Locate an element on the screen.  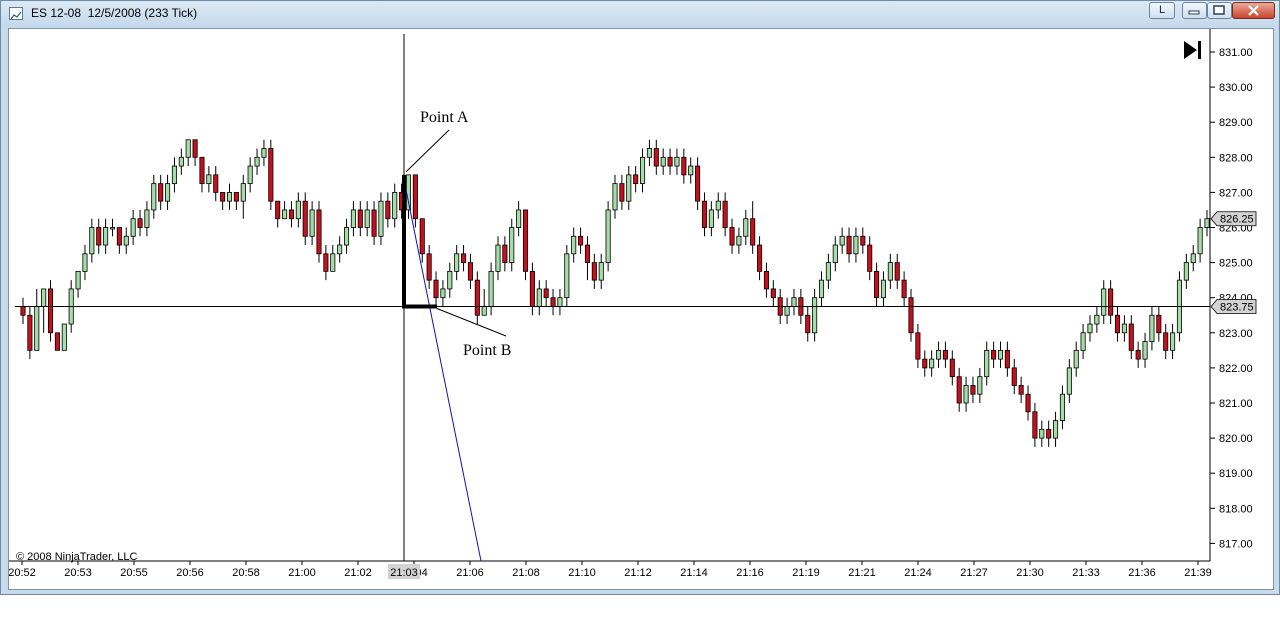
maximize-button is located at coordinates (1219, 10).